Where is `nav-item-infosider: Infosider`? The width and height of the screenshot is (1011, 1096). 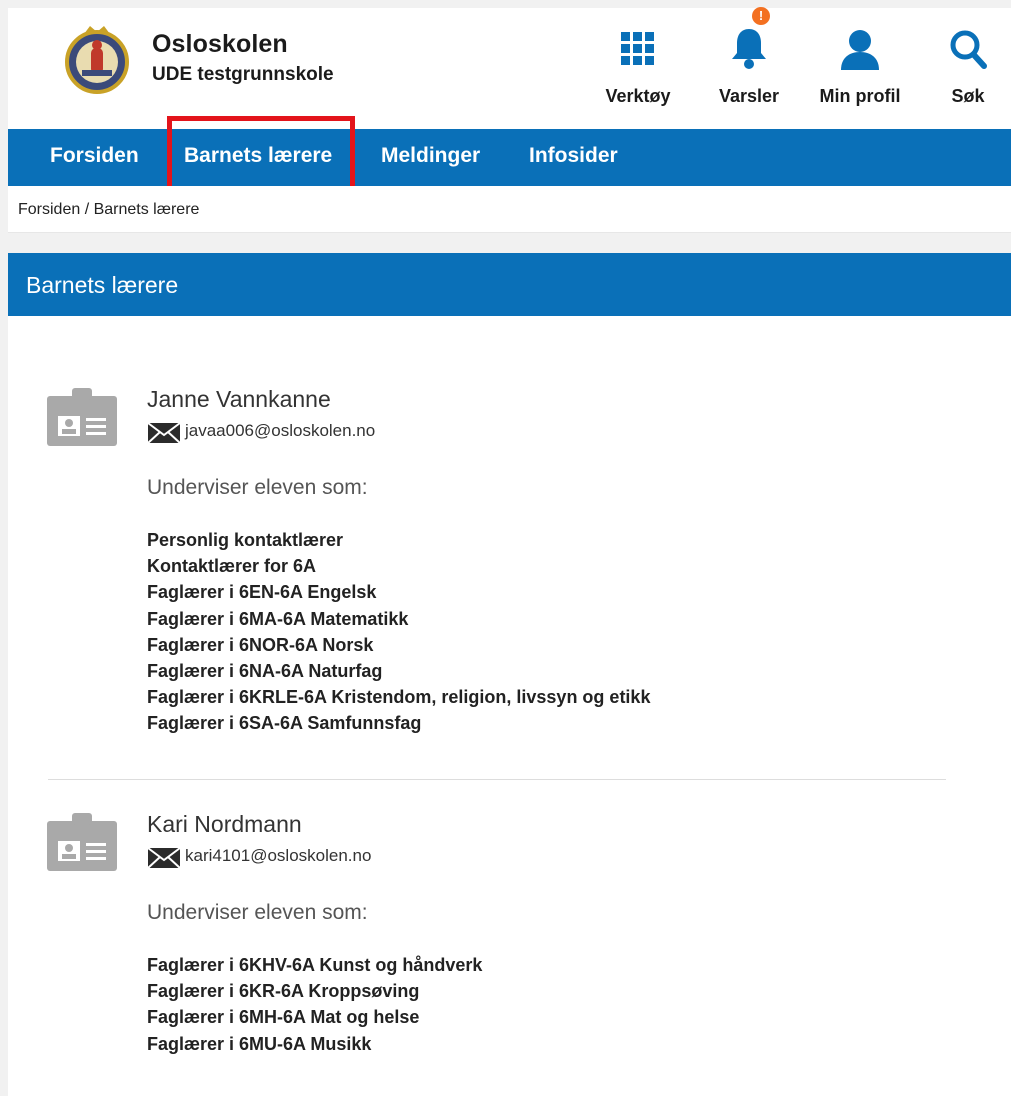 nav-item-infosider: Infosider is located at coordinates (573, 156).